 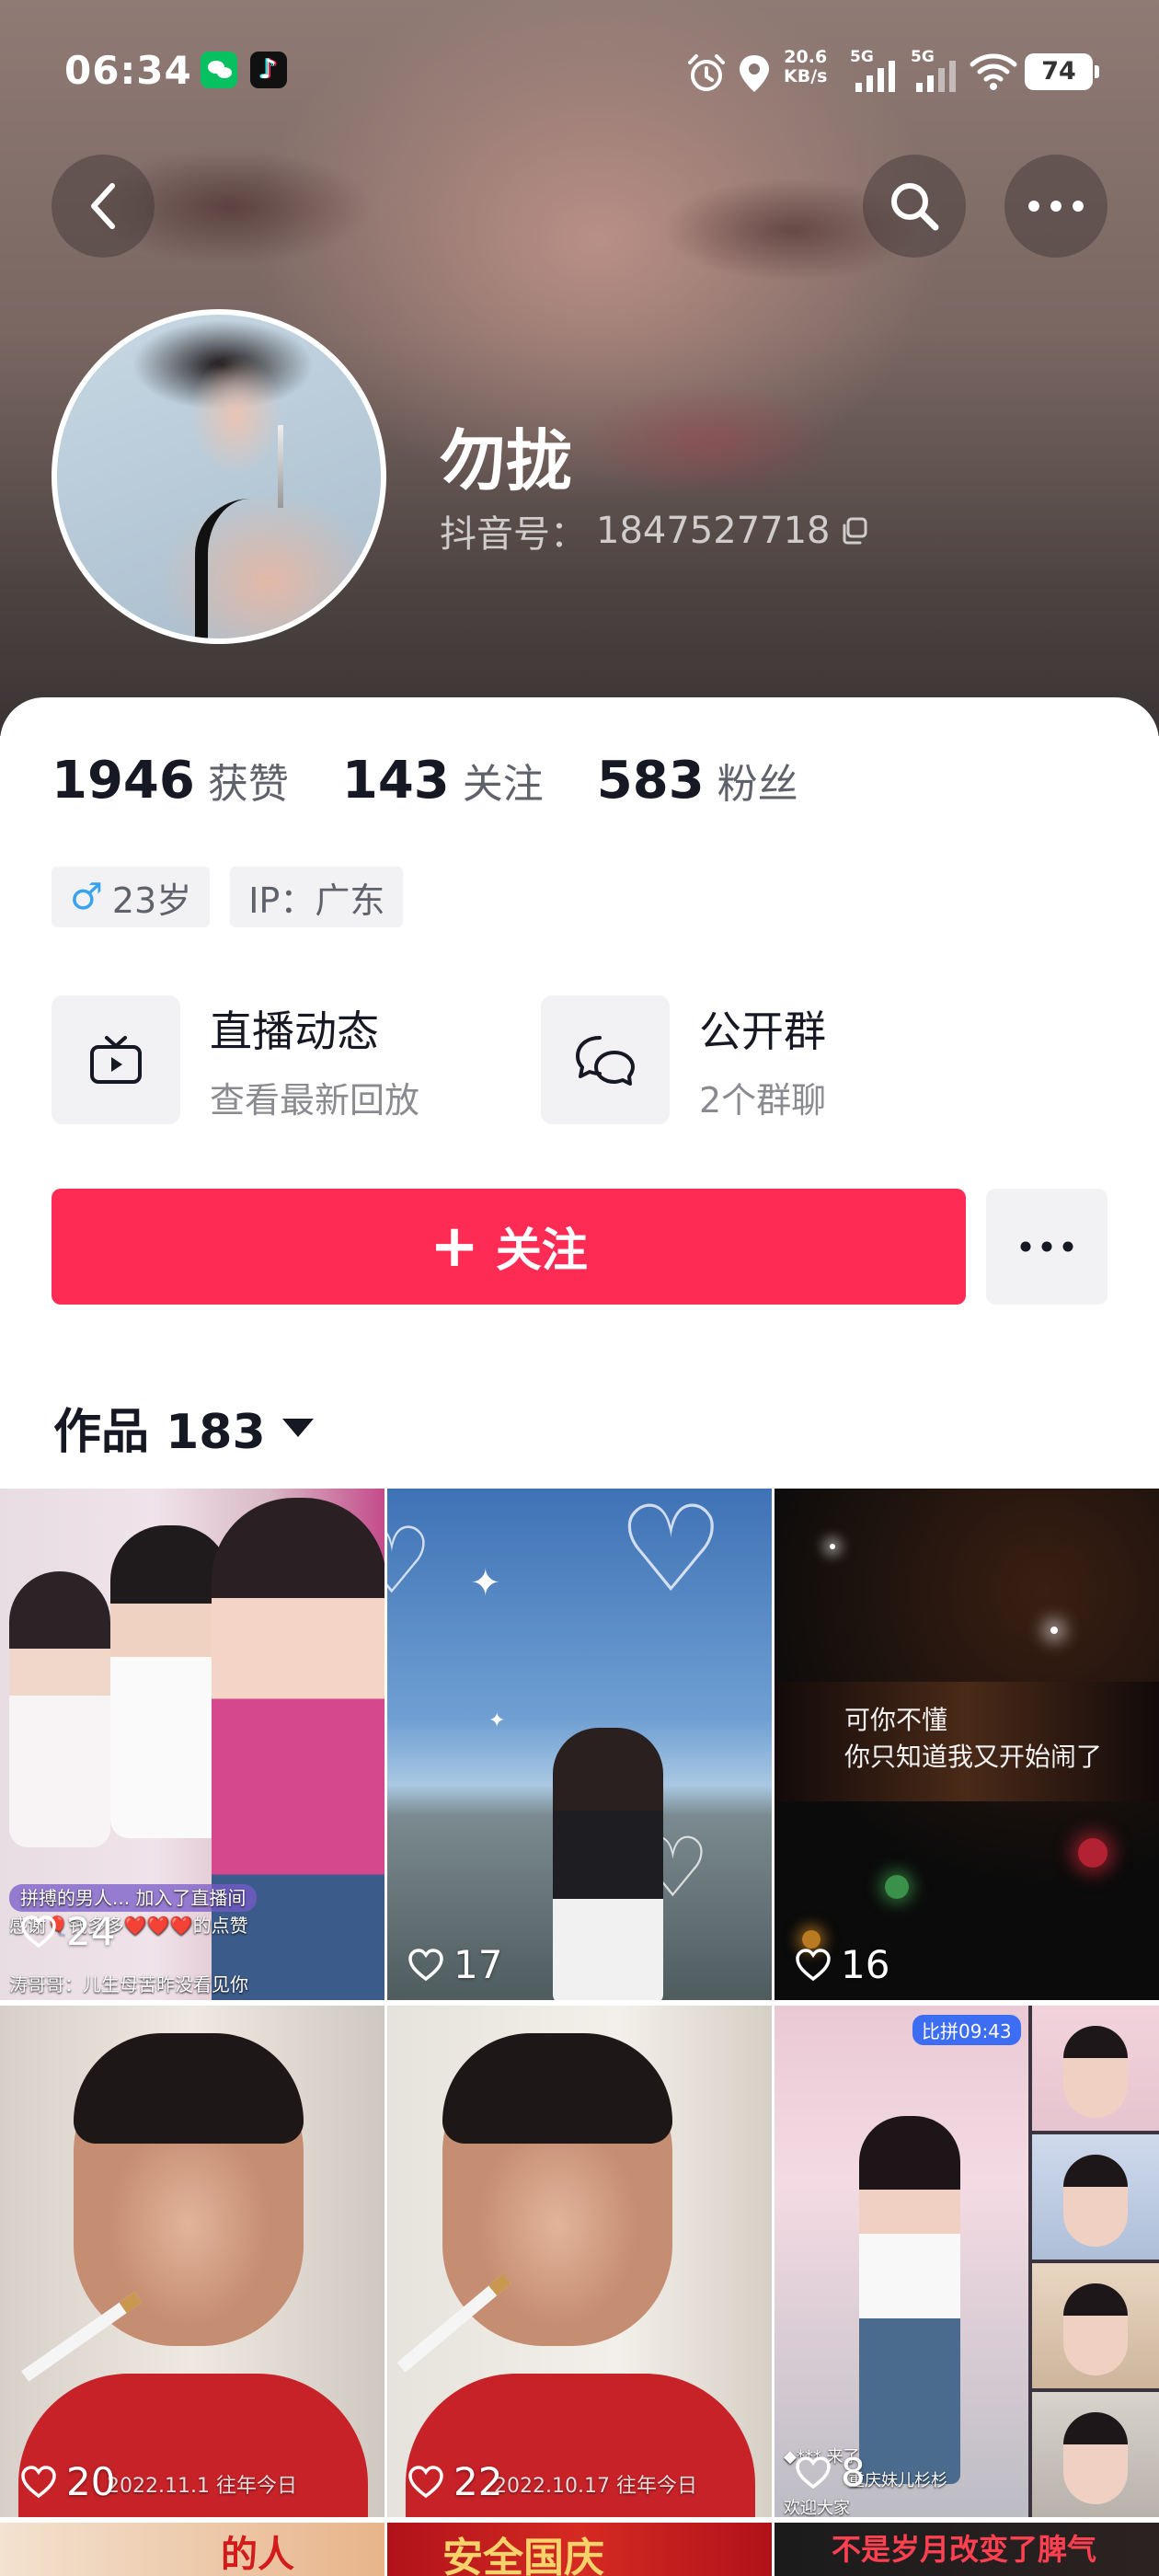 I want to click on network-speed-unit: KB/s, so click(x=806, y=76).